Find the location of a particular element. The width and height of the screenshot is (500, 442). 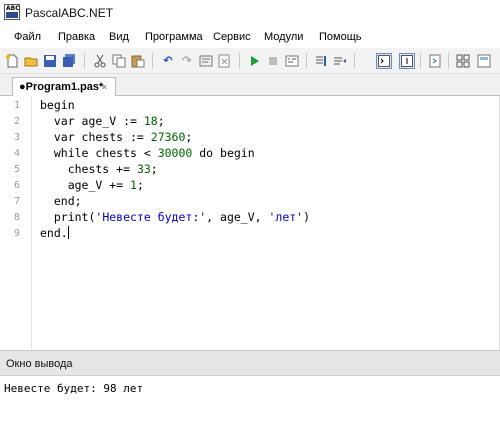

title-bar: ABC PascalABC.NET is located at coordinates (250, 13).